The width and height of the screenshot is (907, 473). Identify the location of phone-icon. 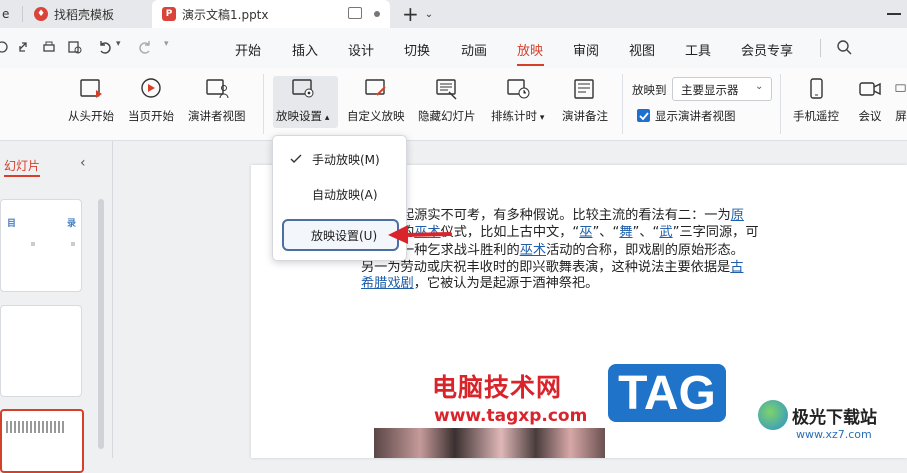
(816, 88).